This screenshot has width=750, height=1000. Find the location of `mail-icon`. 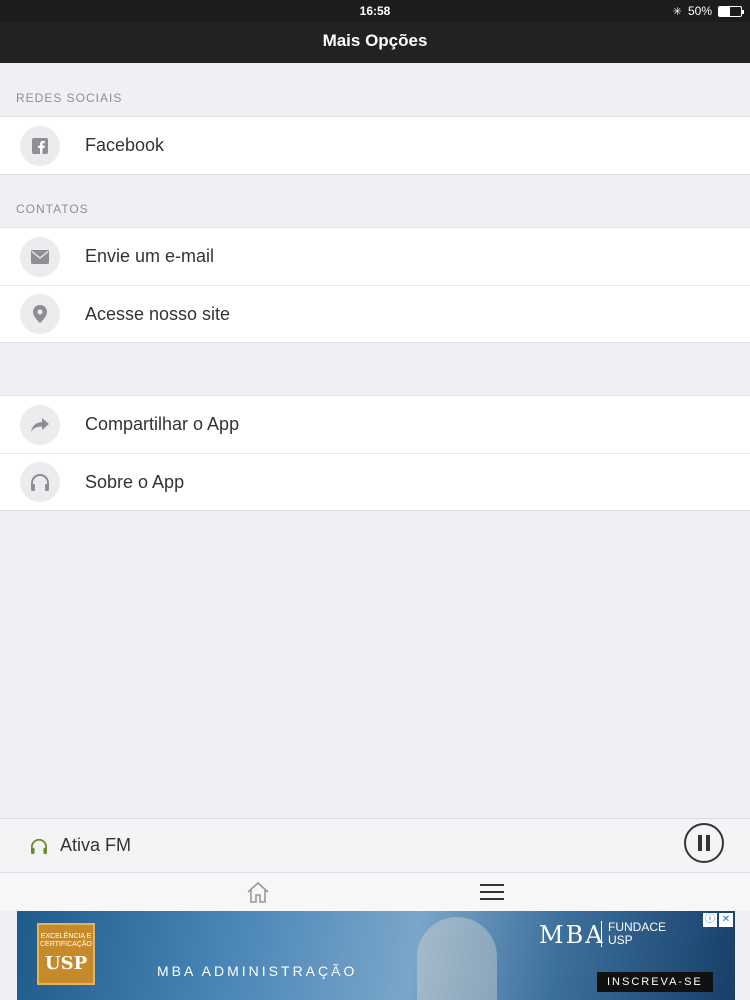

mail-icon is located at coordinates (40, 256).